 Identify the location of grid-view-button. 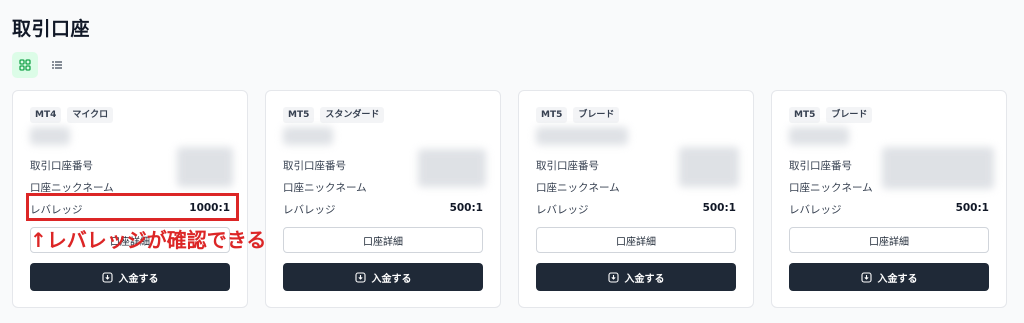
(25, 65).